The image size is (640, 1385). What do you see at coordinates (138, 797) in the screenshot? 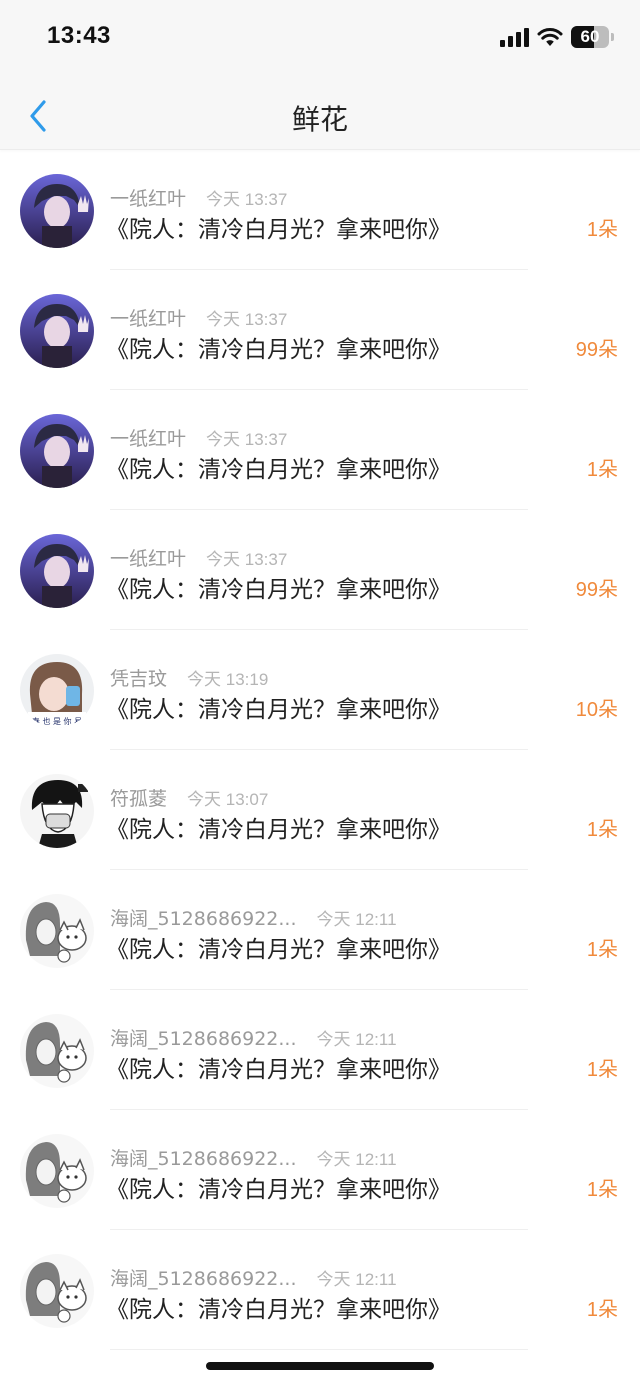
I see `username: 符孤菱` at bounding box center [138, 797].